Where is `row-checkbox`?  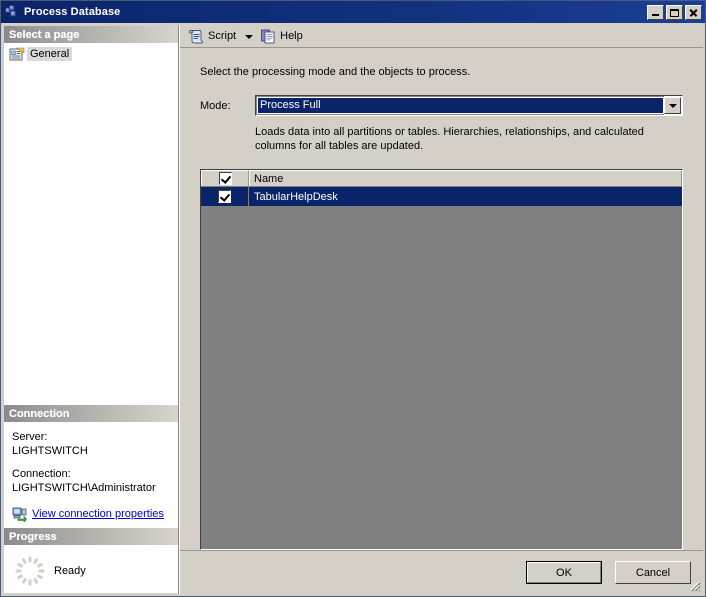
row-checkbox is located at coordinates (224, 196).